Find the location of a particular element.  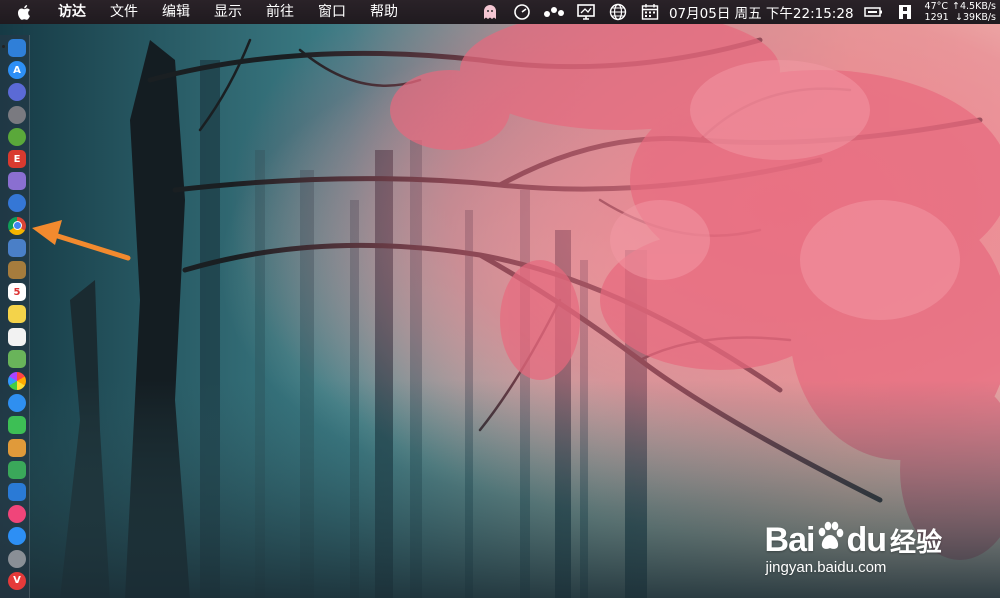

menu-bar-left: 访达 文件 编辑 显示 前往 窗口 帮助 is located at coordinates (205, 12).